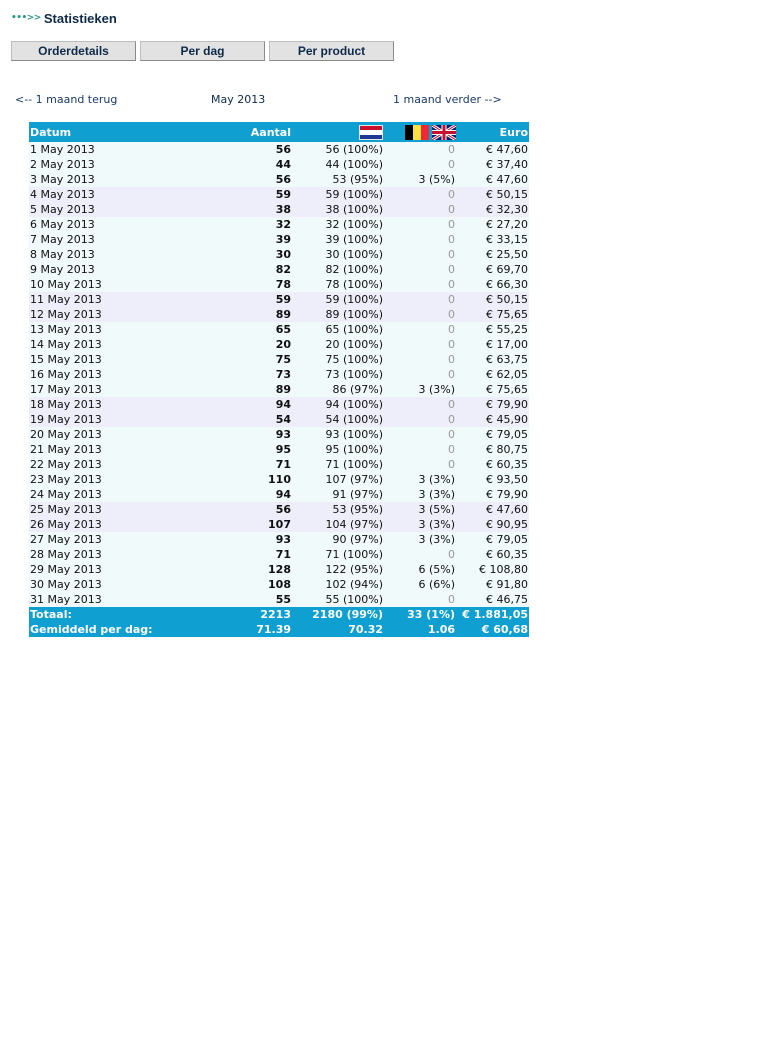  What do you see at coordinates (62, 179) in the screenshot?
I see `row-date: 3 May 2013` at bounding box center [62, 179].